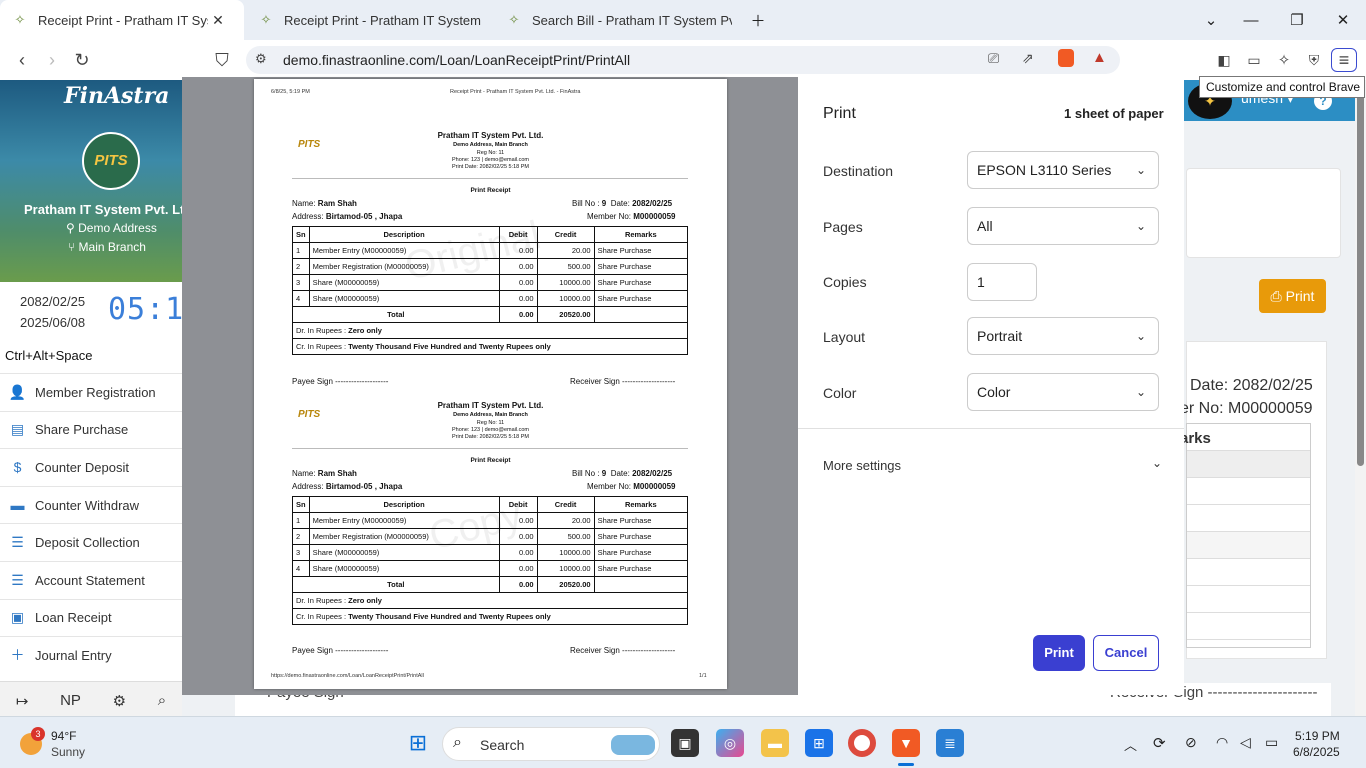  Describe the element at coordinates (730, 743) in the screenshot. I see `copilot-icon: ◎` at that location.